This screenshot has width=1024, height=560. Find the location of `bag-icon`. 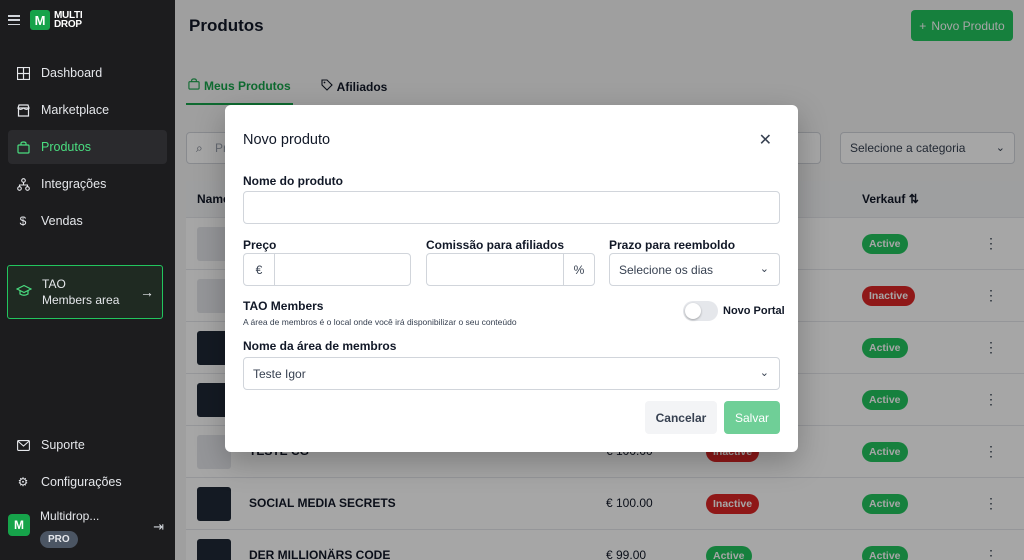

bag-icon is located at coordinates (23, 147).